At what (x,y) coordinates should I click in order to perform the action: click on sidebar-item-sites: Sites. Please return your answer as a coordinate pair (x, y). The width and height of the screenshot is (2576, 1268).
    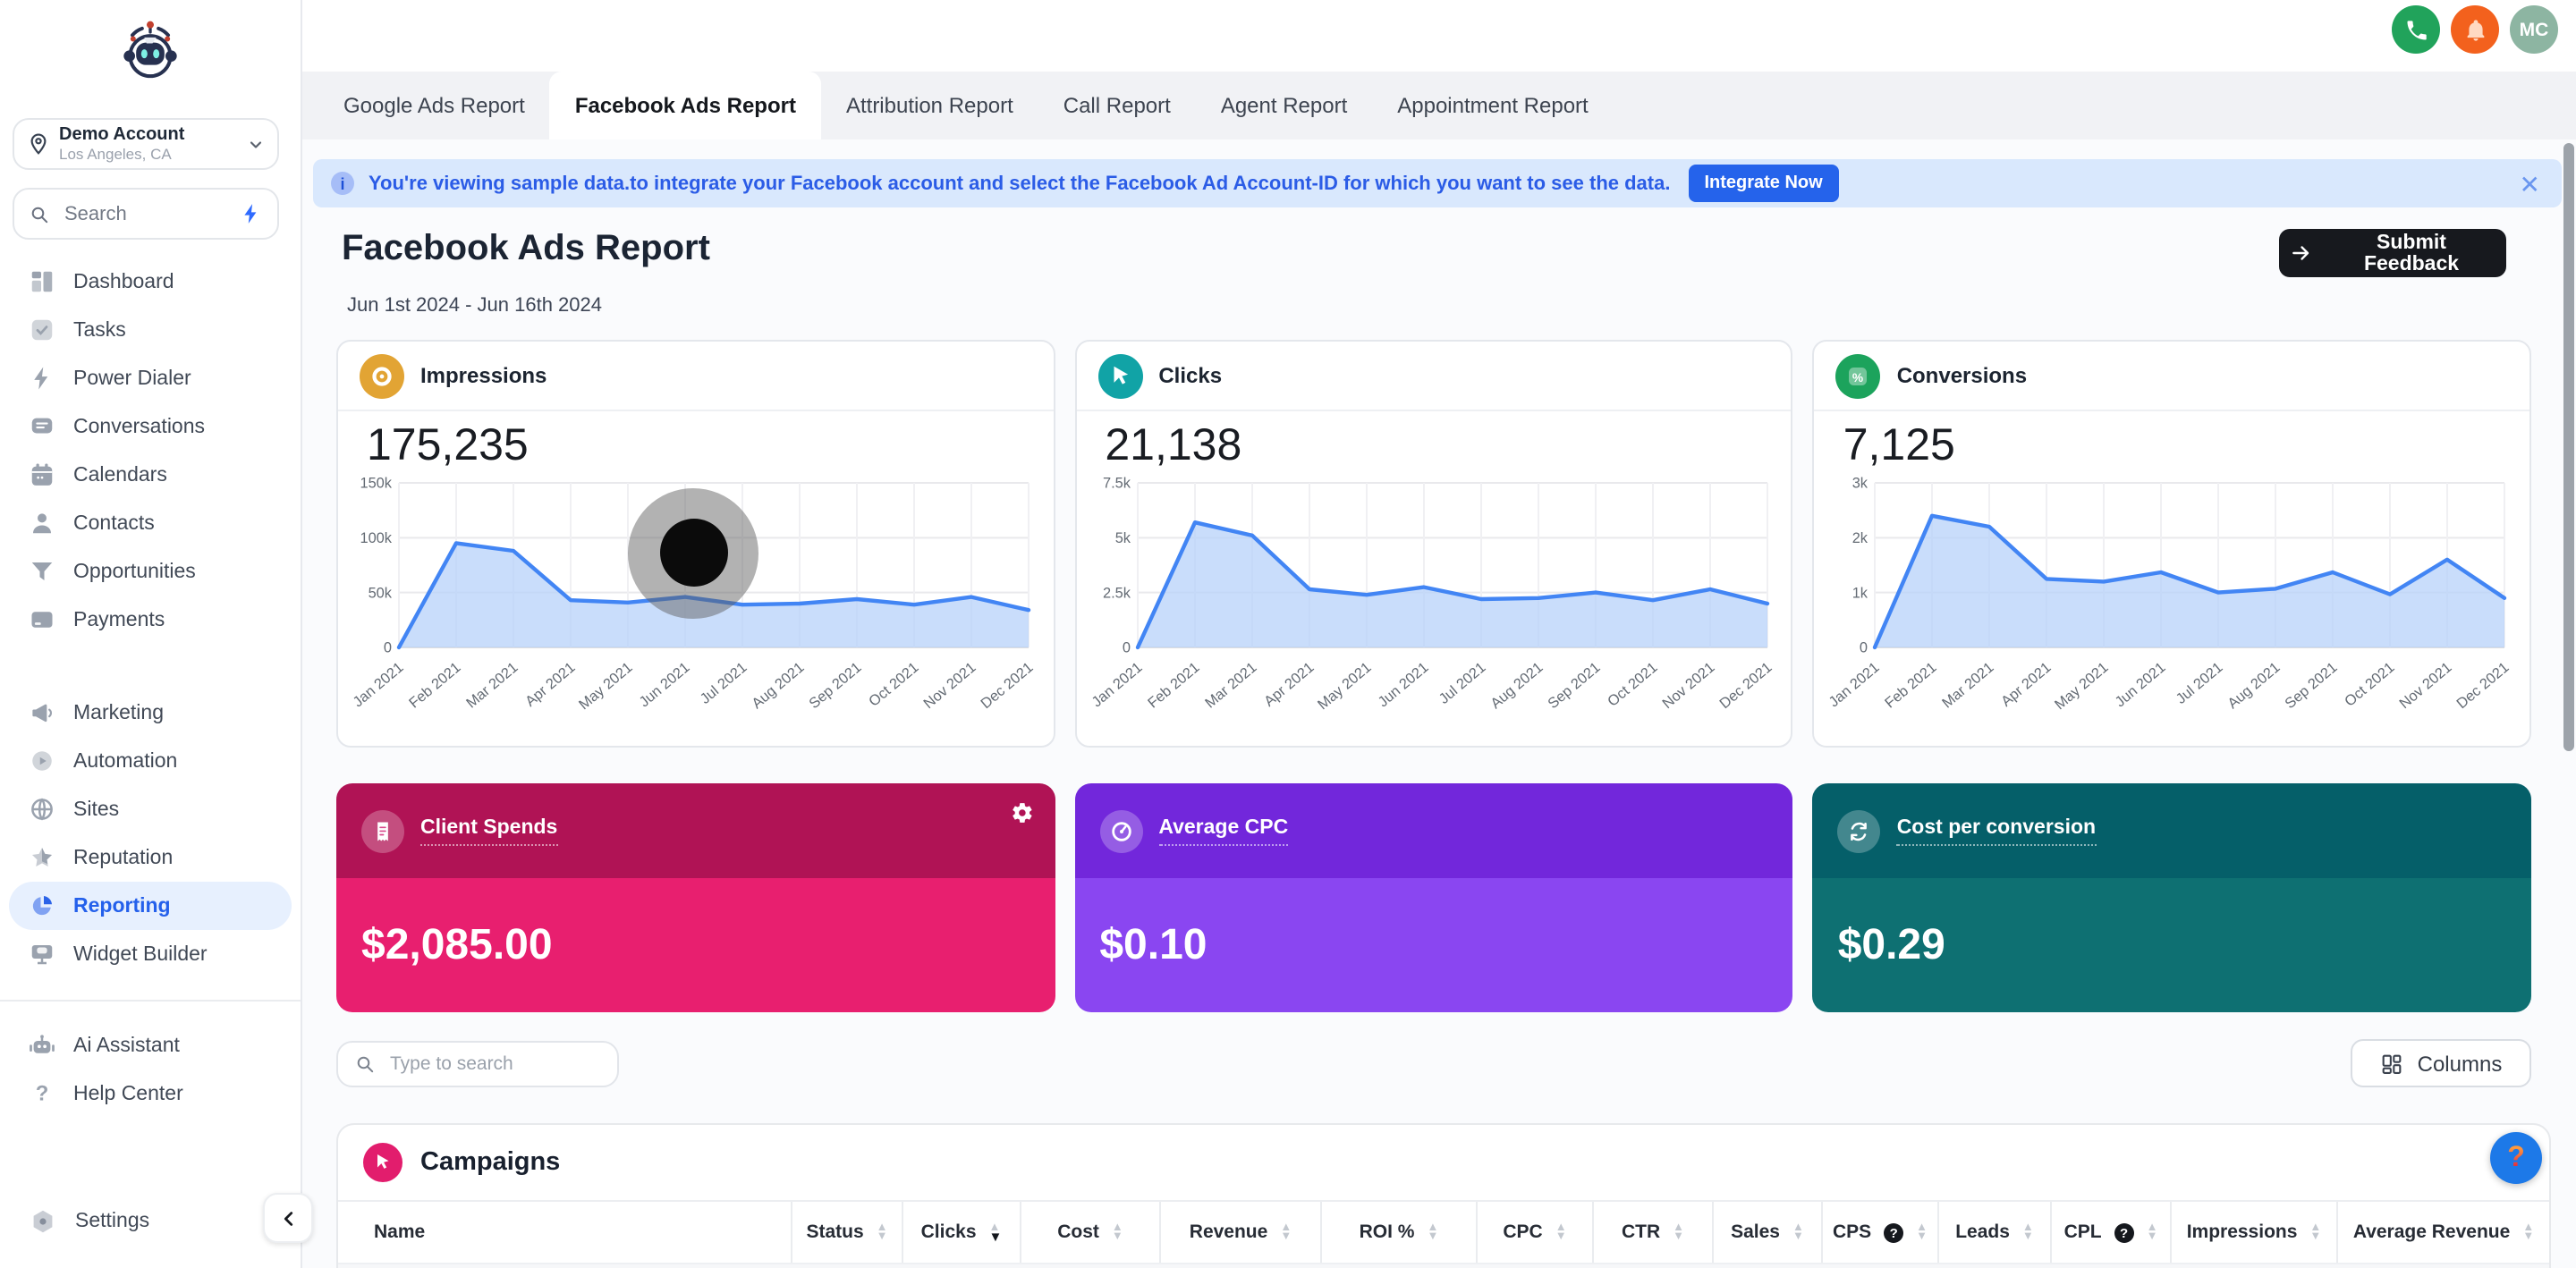
    Looking at the image, I should click on (150, 809).